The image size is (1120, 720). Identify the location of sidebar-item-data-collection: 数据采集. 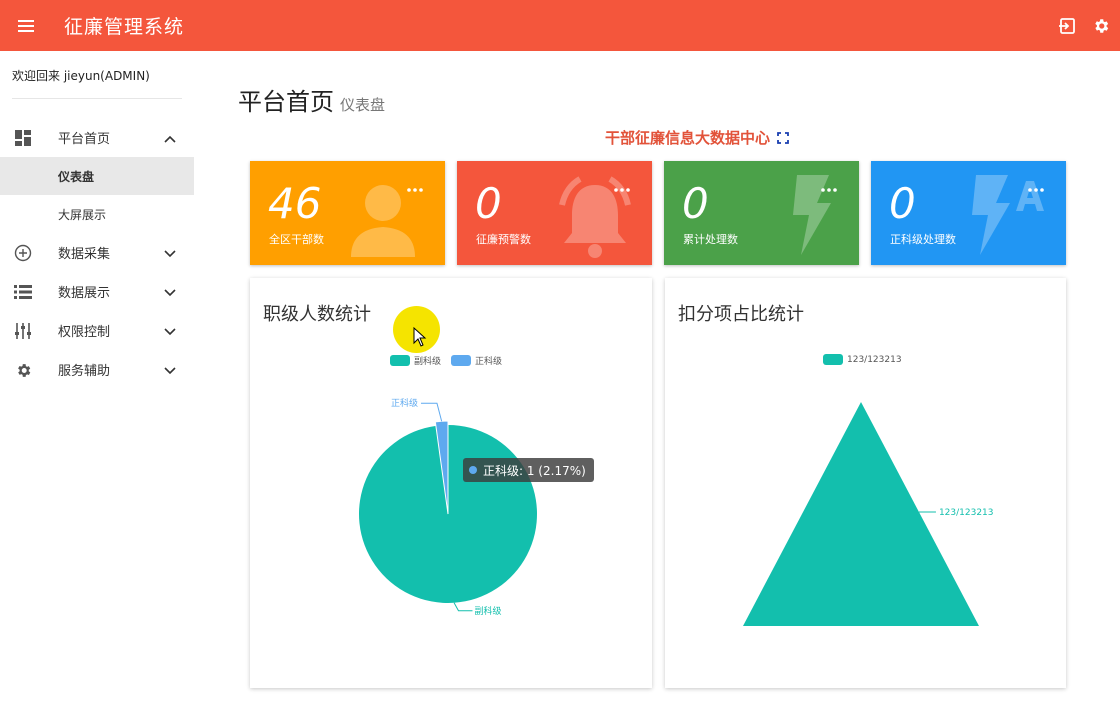
(97, 252).